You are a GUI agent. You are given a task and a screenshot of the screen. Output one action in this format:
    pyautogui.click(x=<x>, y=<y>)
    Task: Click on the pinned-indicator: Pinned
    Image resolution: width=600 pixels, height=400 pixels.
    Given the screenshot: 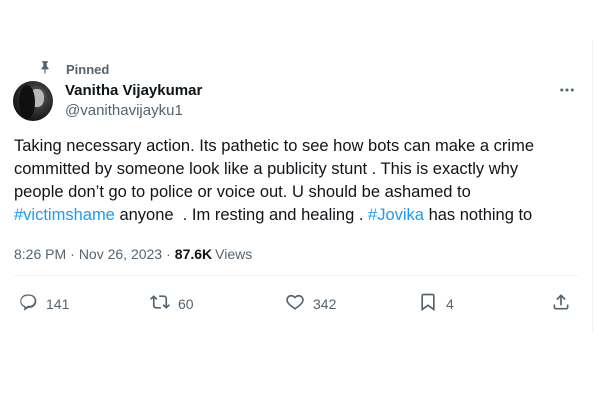 What is the action you would take?
    pyautogui.click(x=73, y=69)
    